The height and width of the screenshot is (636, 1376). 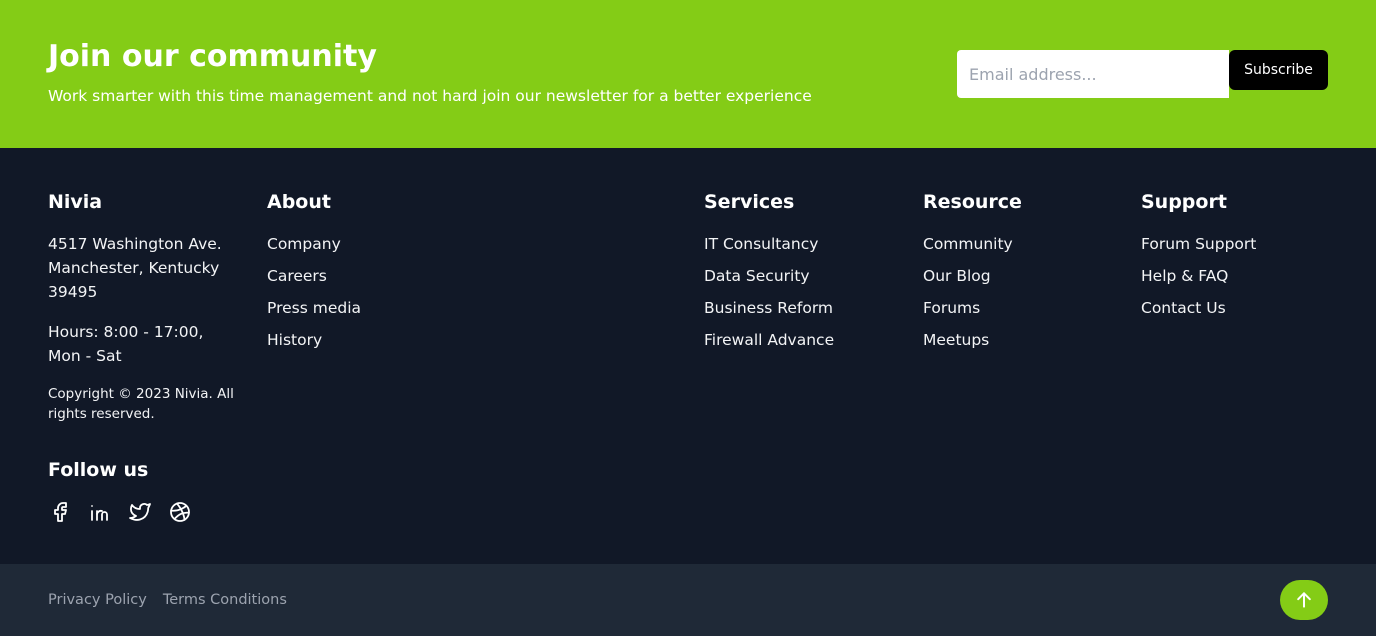 I want to click on newsletter-title: Join our community, so click(x=212, y=56).